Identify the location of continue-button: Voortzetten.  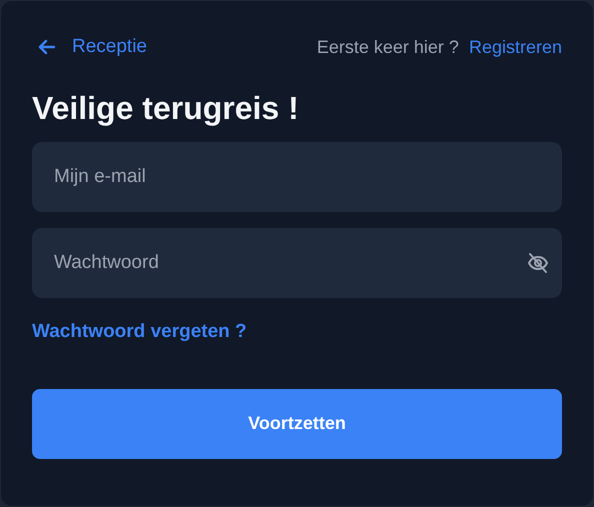
(297, 423).